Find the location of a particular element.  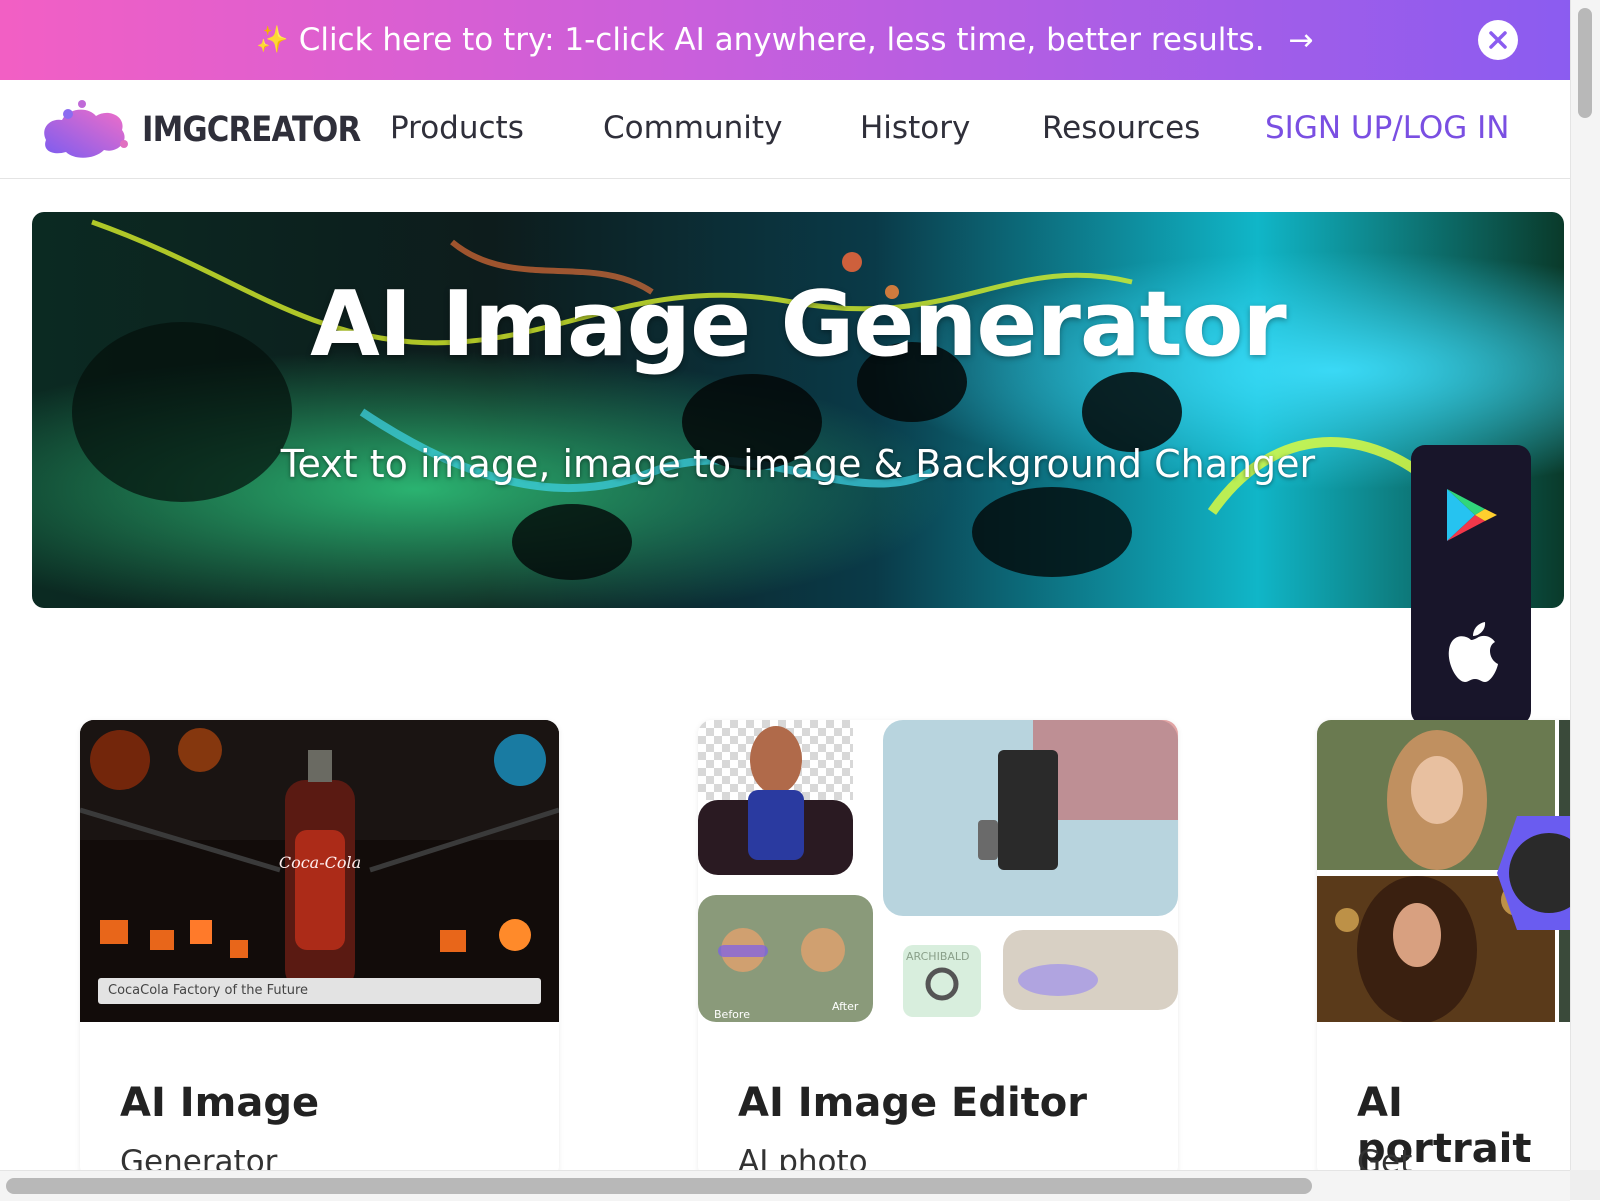

apple-store-button is located at coordinates (1471, 653).